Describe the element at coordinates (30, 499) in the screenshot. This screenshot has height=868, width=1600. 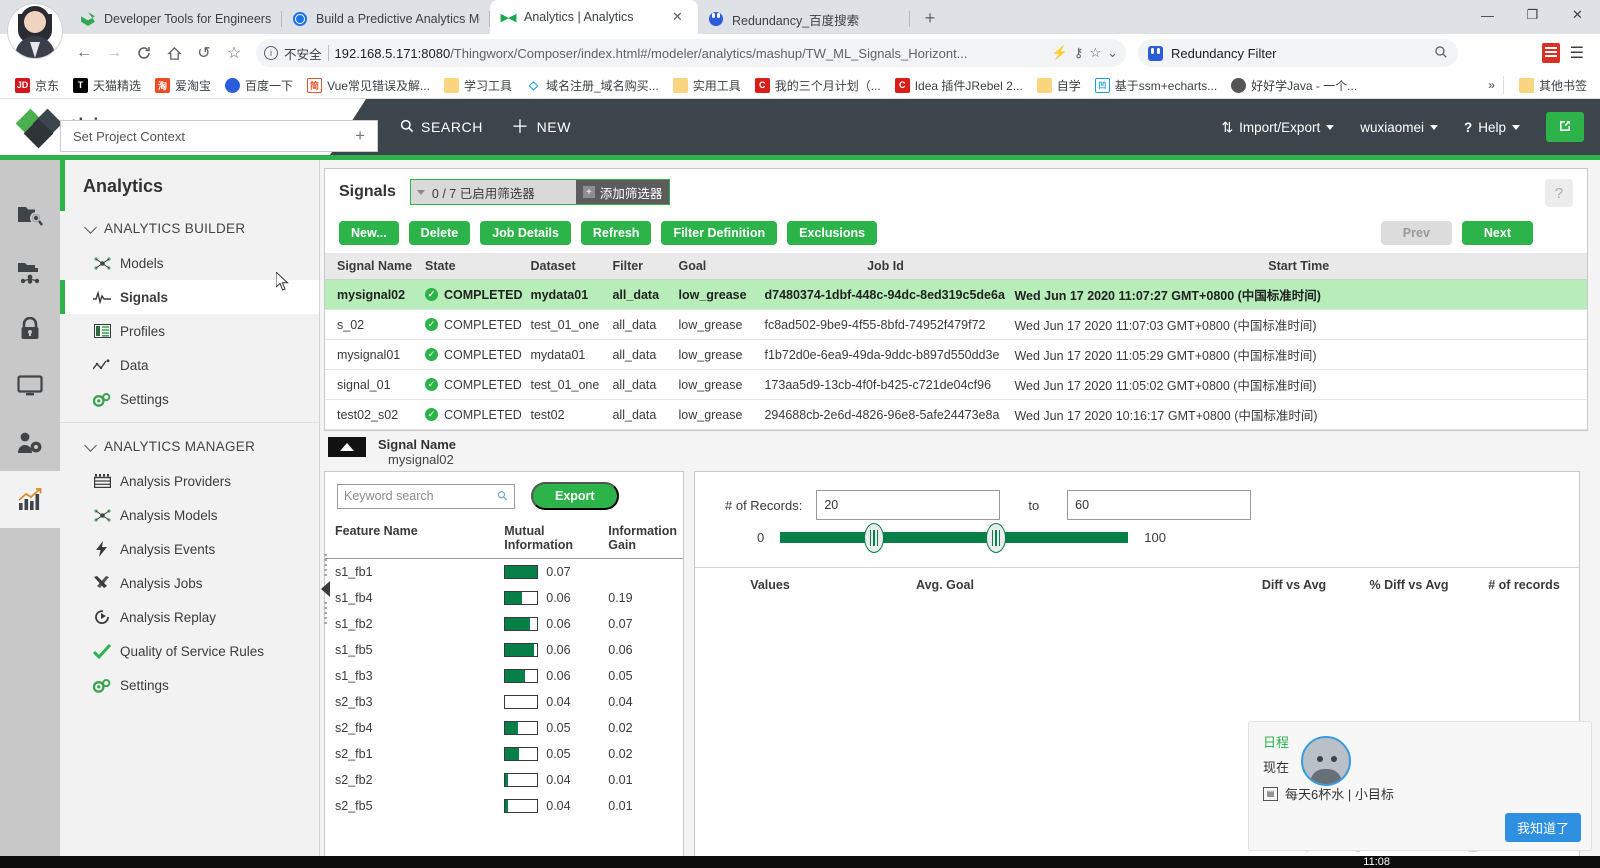
I see `analytics-bar-chart-icon` at that location.